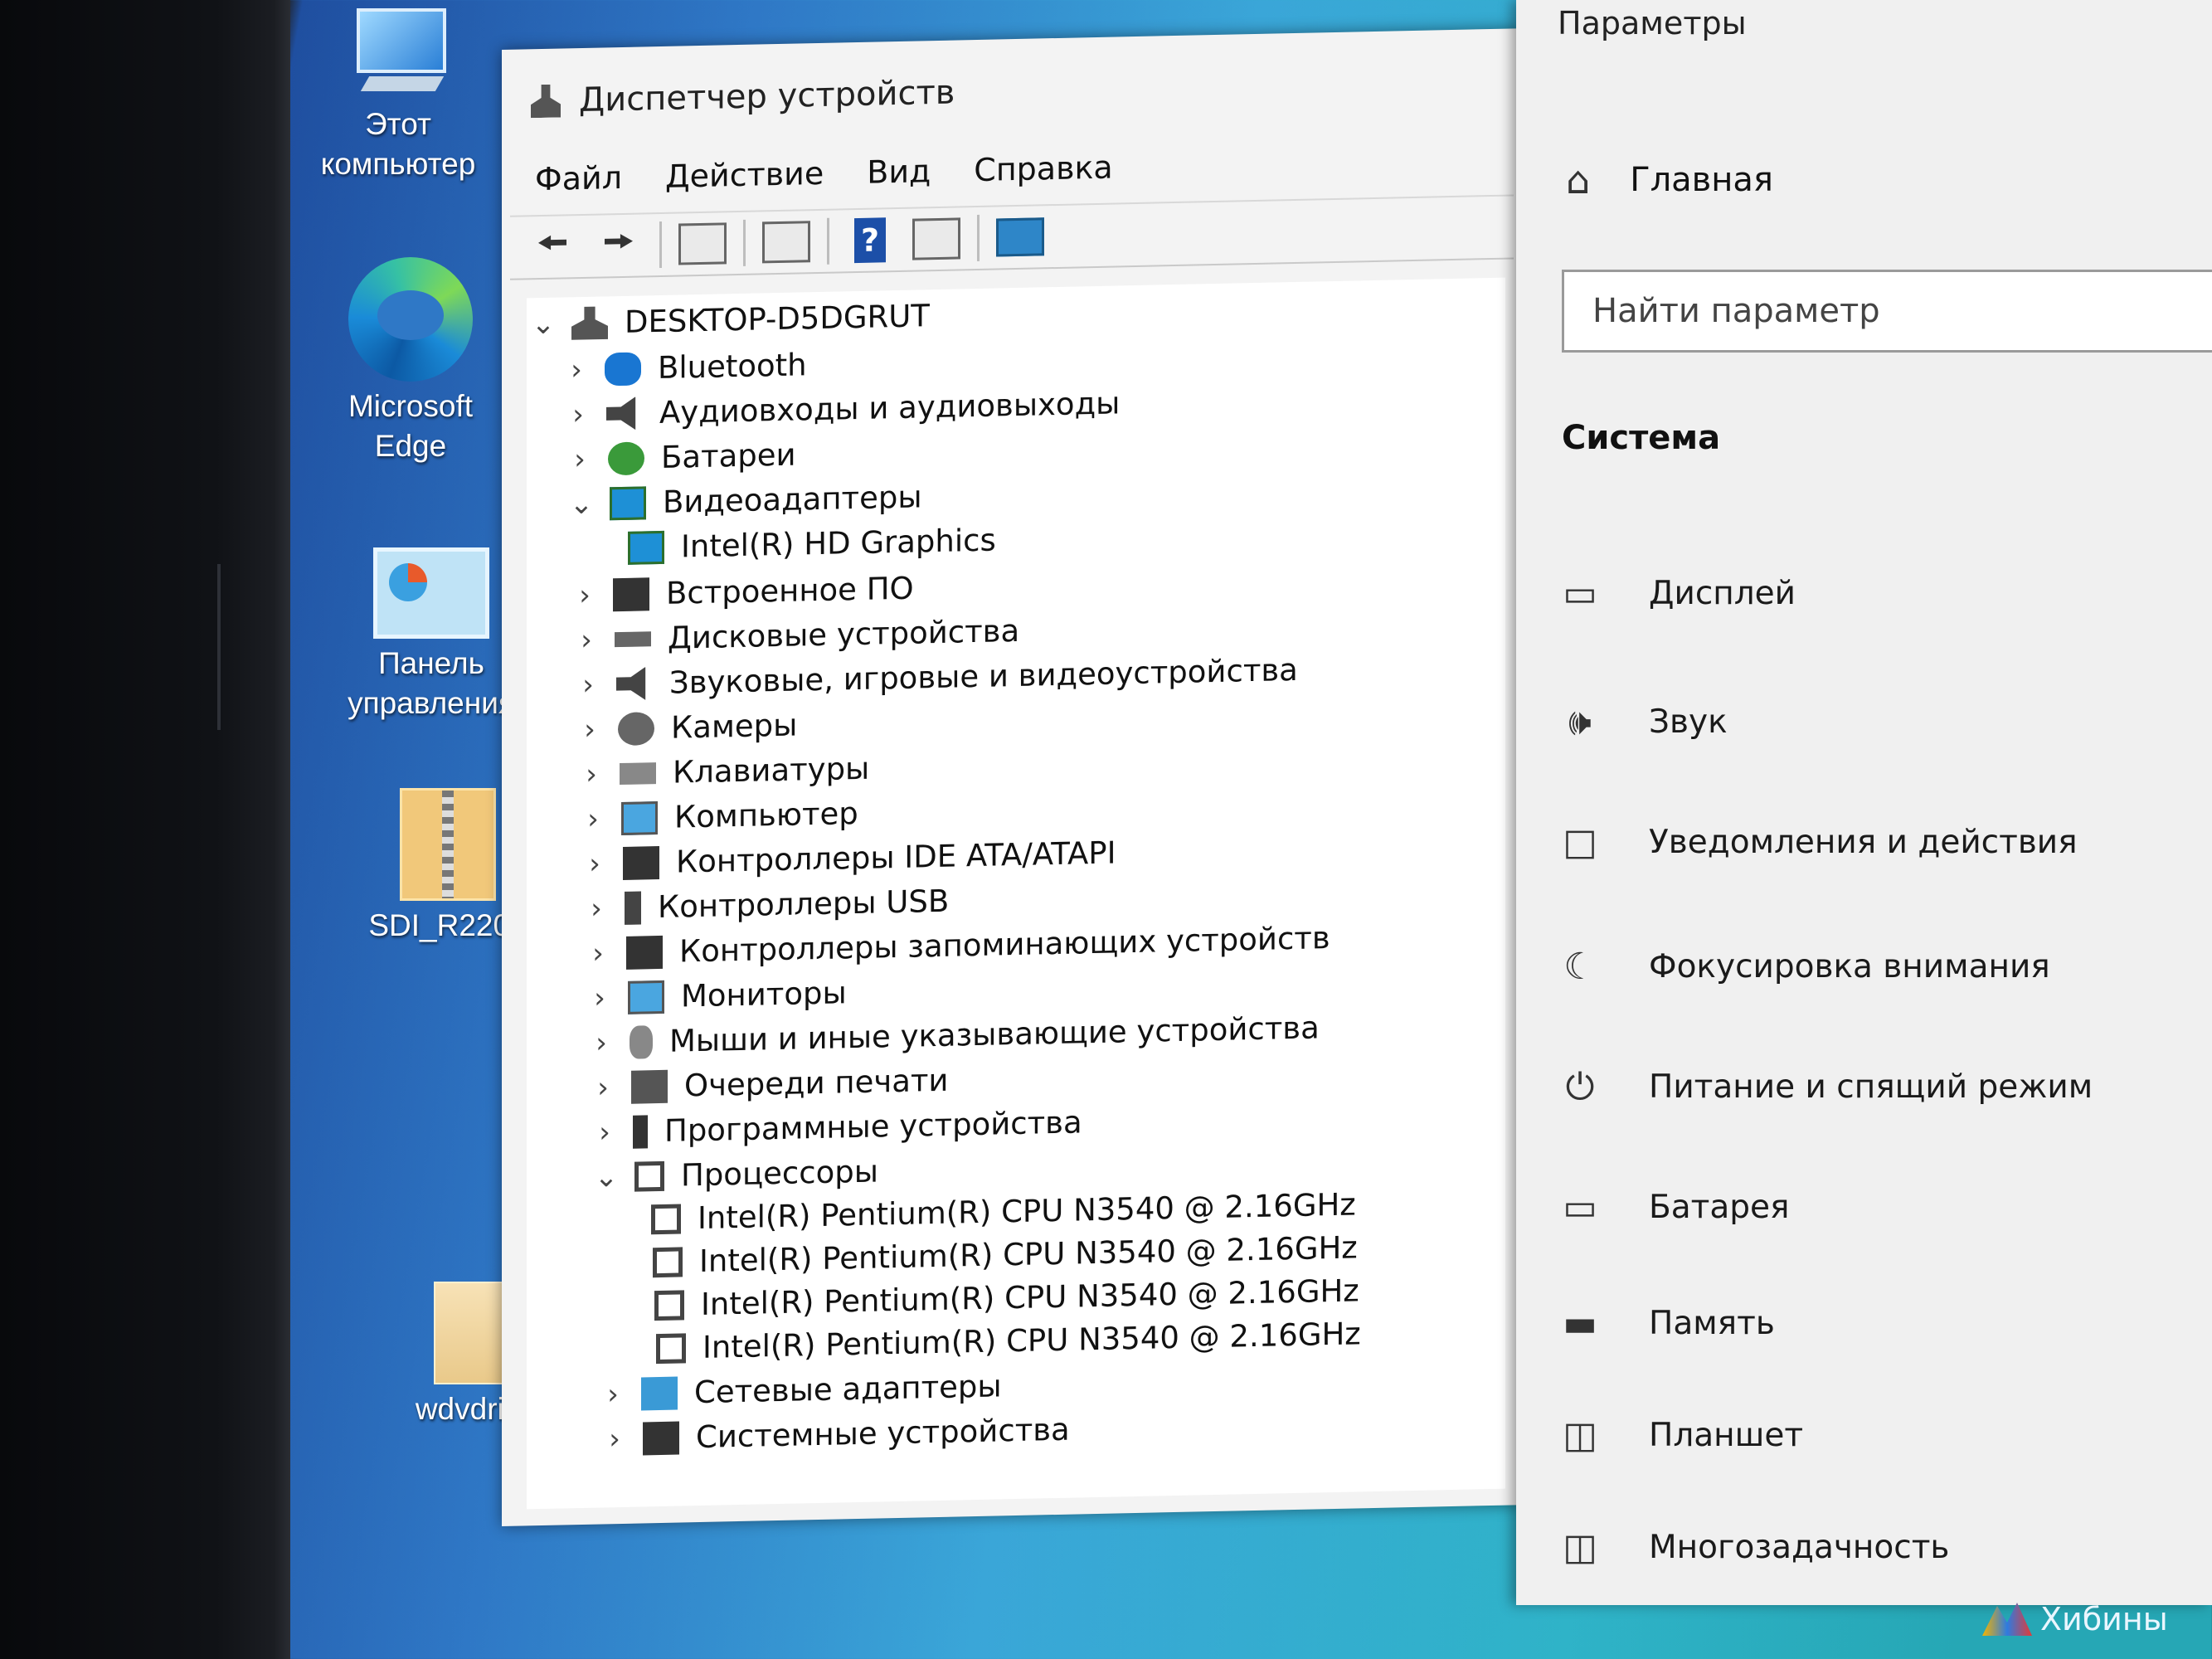  I want to click on tree-node-label: Intel(R) Pentium(R) CPU N3540 @ 2.16GHz, so click(1027, 1211).